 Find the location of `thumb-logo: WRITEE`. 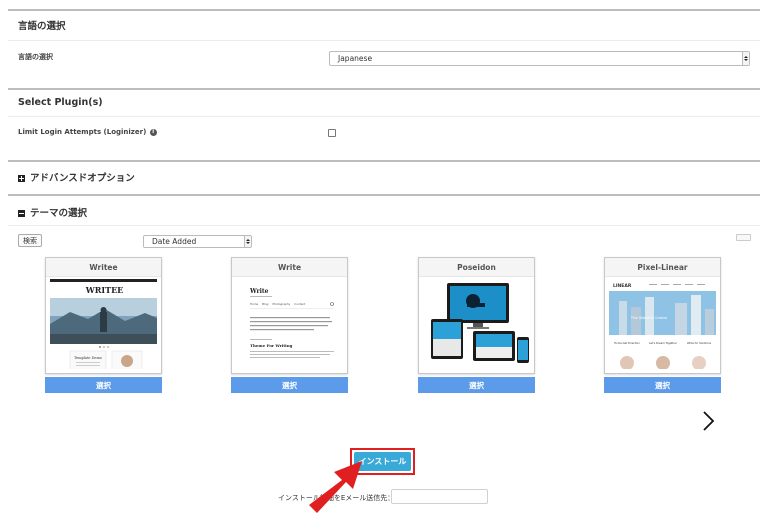

thumb-logo: WRITEE is located at coordinates (104, 290).